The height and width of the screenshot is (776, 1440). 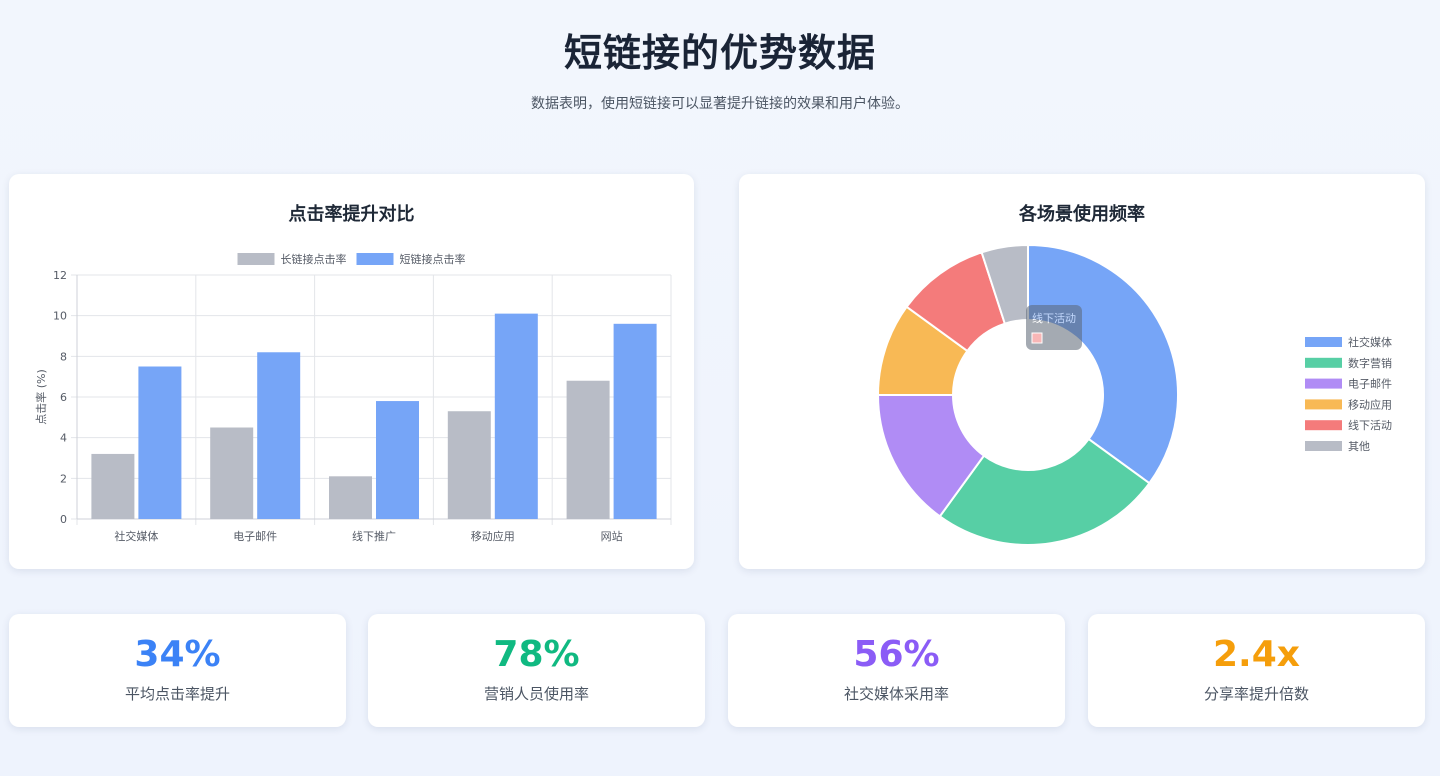 I want to click on y-tick-label: 8, so click(x=63, y=356).